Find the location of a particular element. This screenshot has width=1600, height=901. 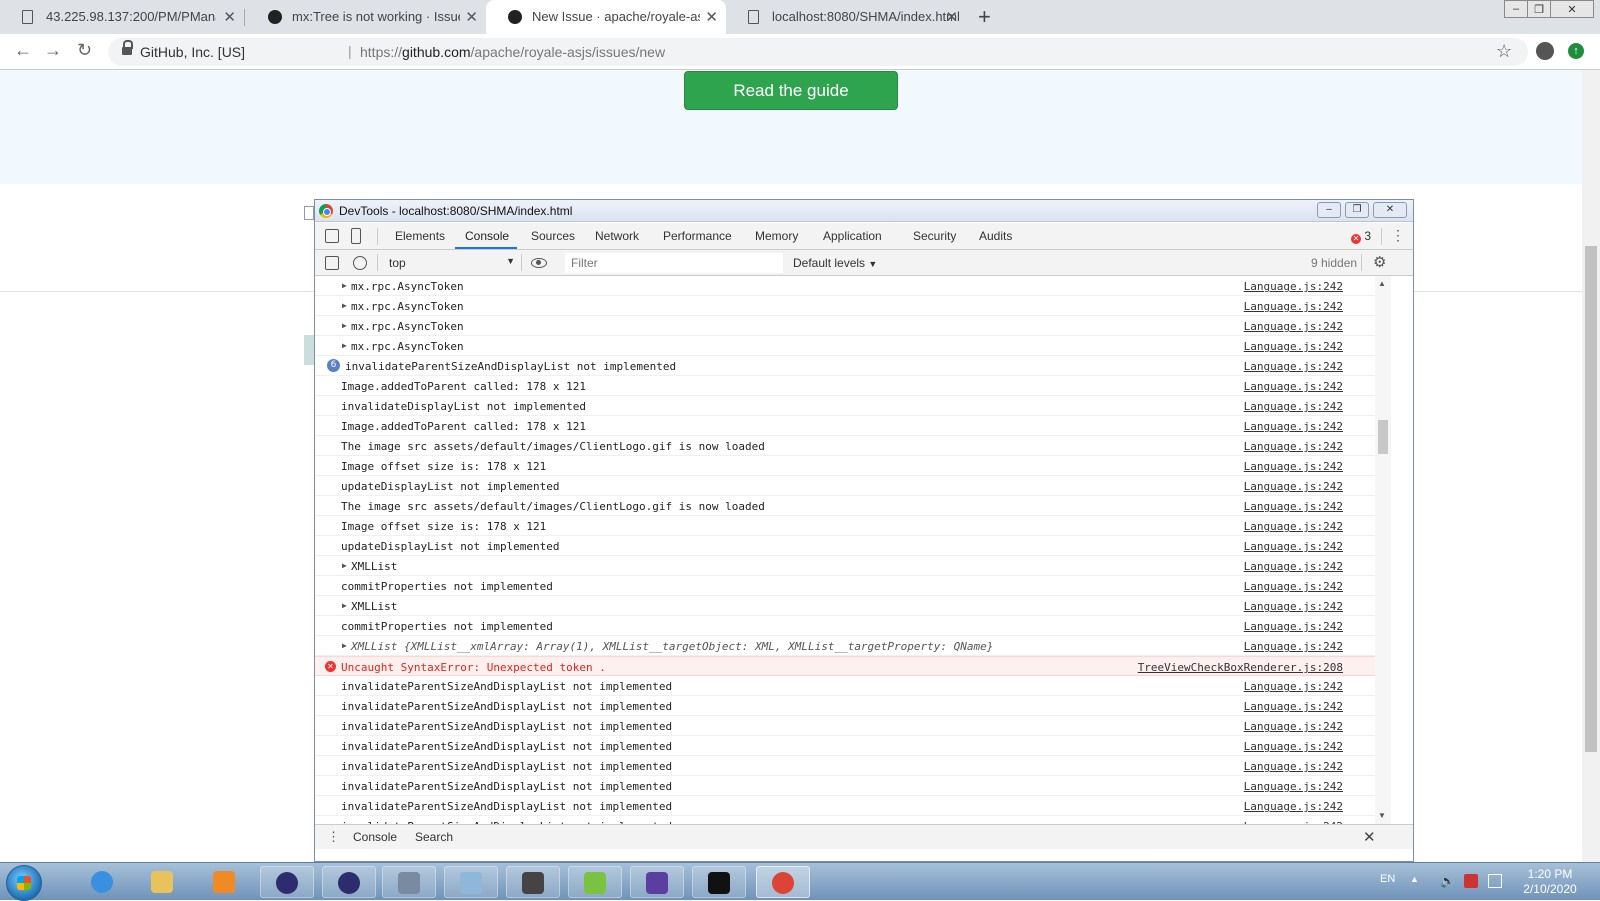

clear-console-icon is located at coordinates (360, 263).